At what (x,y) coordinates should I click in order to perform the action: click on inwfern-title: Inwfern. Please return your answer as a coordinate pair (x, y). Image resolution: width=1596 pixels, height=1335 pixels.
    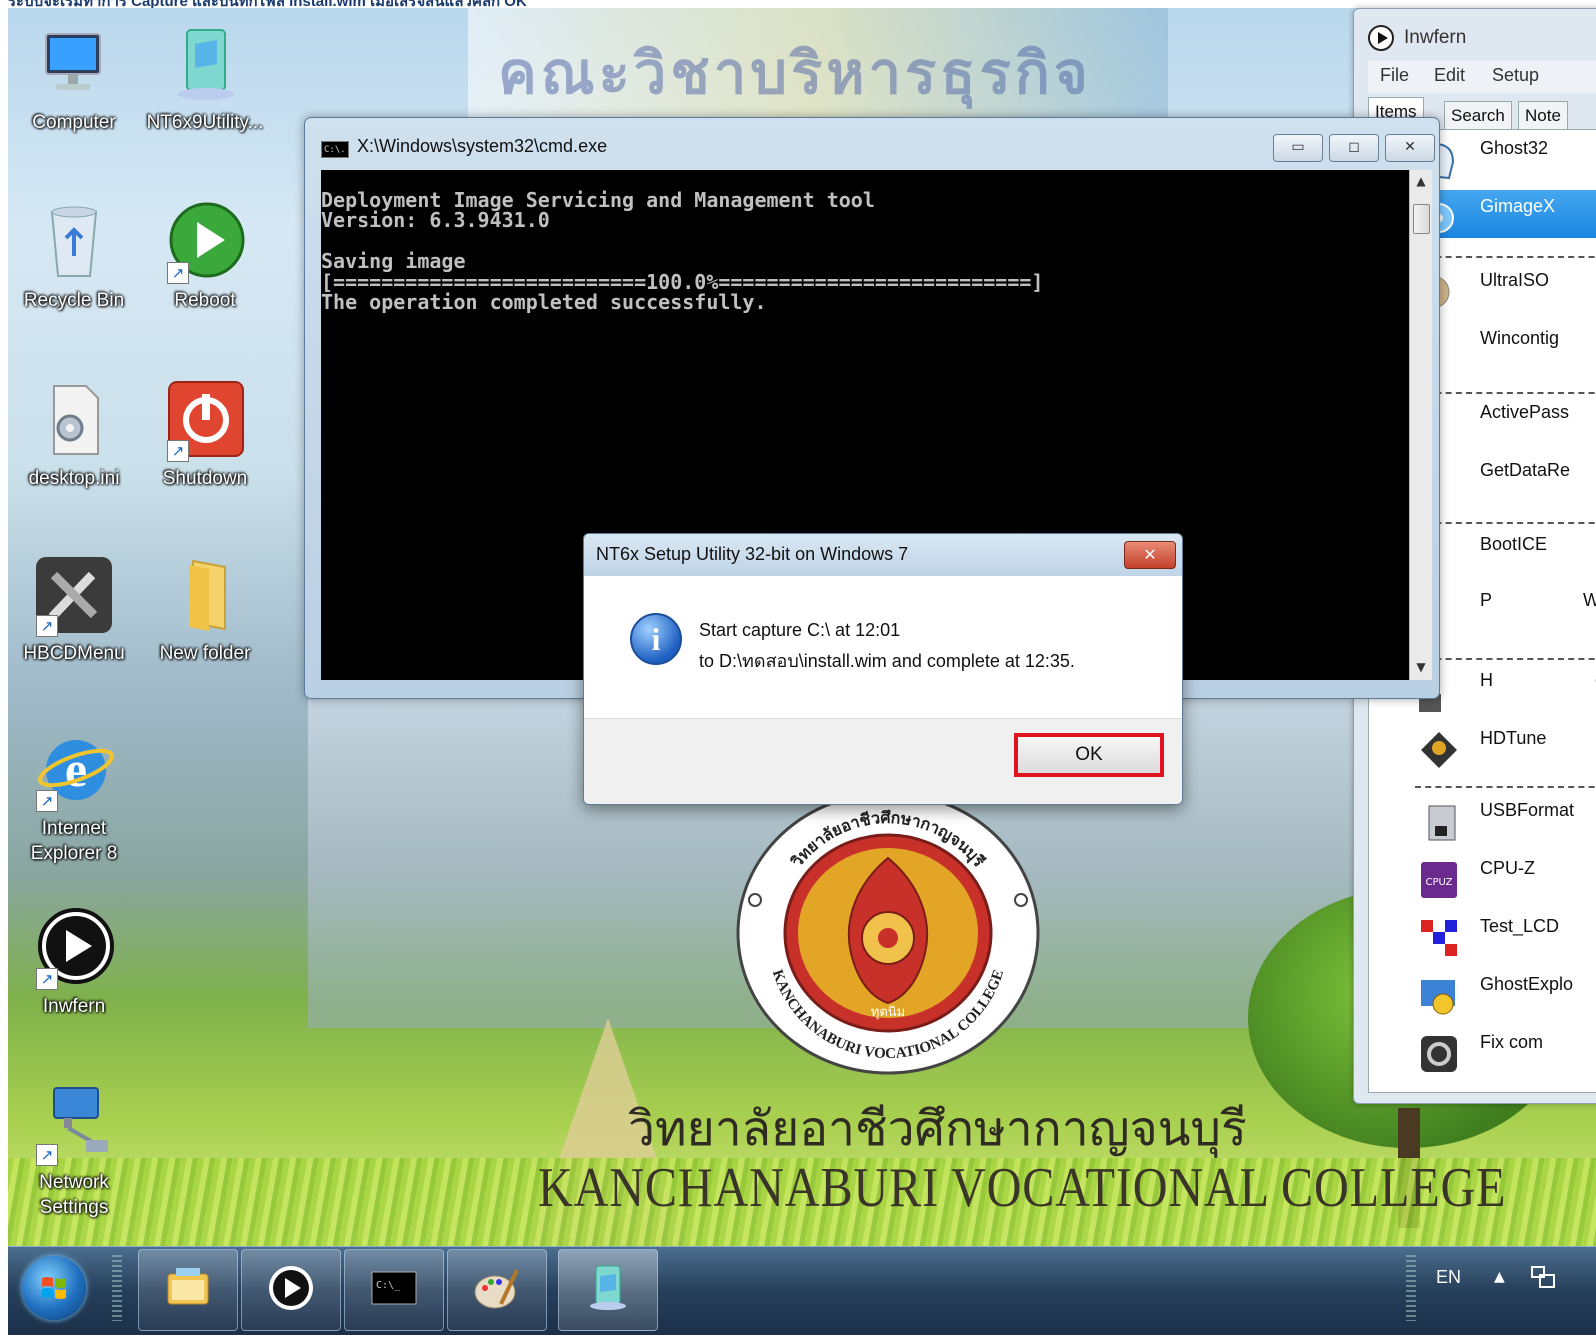
    Looking at the image, I should click on (1435, 37).